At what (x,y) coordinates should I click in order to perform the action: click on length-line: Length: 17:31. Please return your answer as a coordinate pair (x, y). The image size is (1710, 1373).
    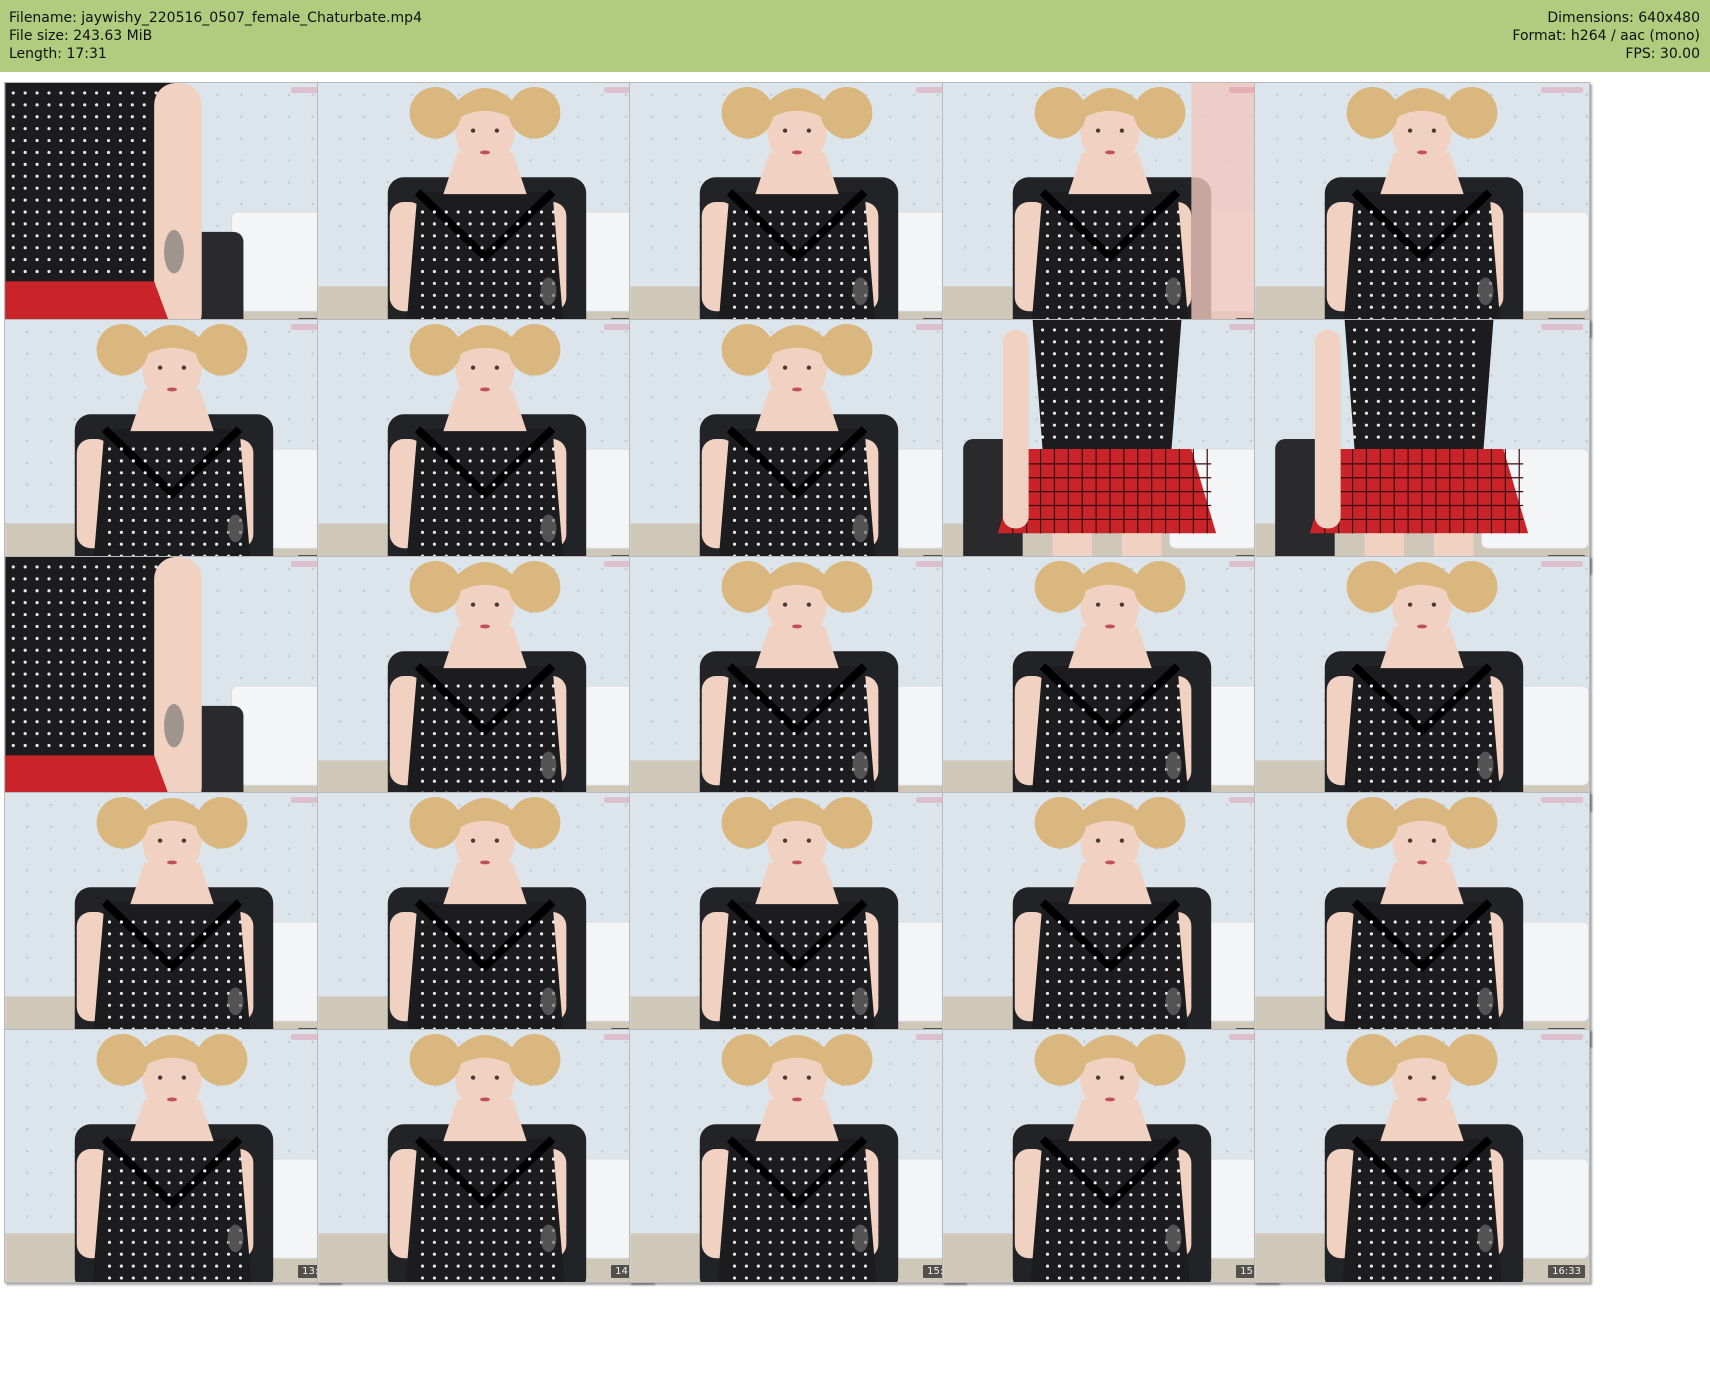
    Looking at the image, I should click on (58, 54).